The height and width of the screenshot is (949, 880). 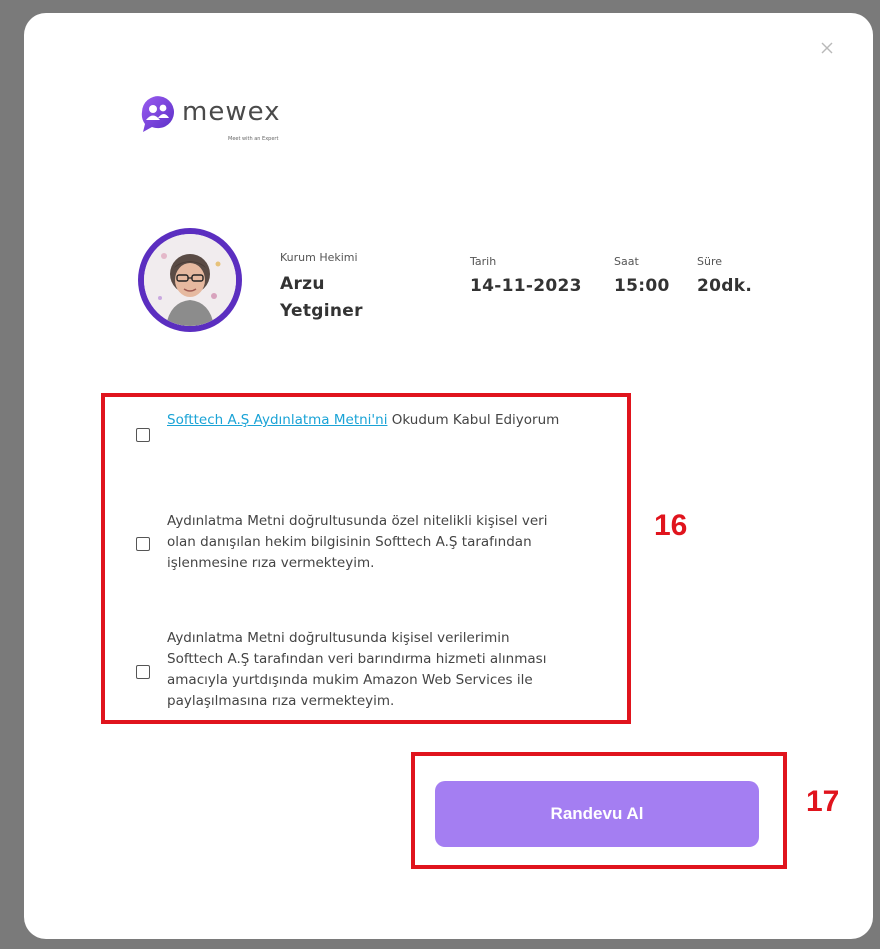 I want to click on aydinlatma-metni-link: Softtech A.Ş Aydınlatma Metni'ni, so click(x=277, y=420).